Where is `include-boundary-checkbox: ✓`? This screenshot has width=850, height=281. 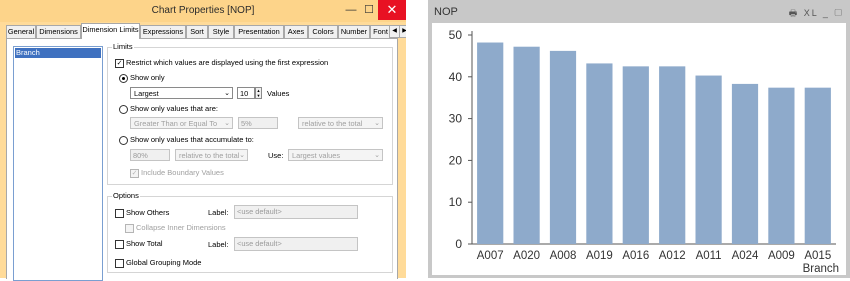
include-boundary-checkbox: ✓ is located at coordinates (134, 173).